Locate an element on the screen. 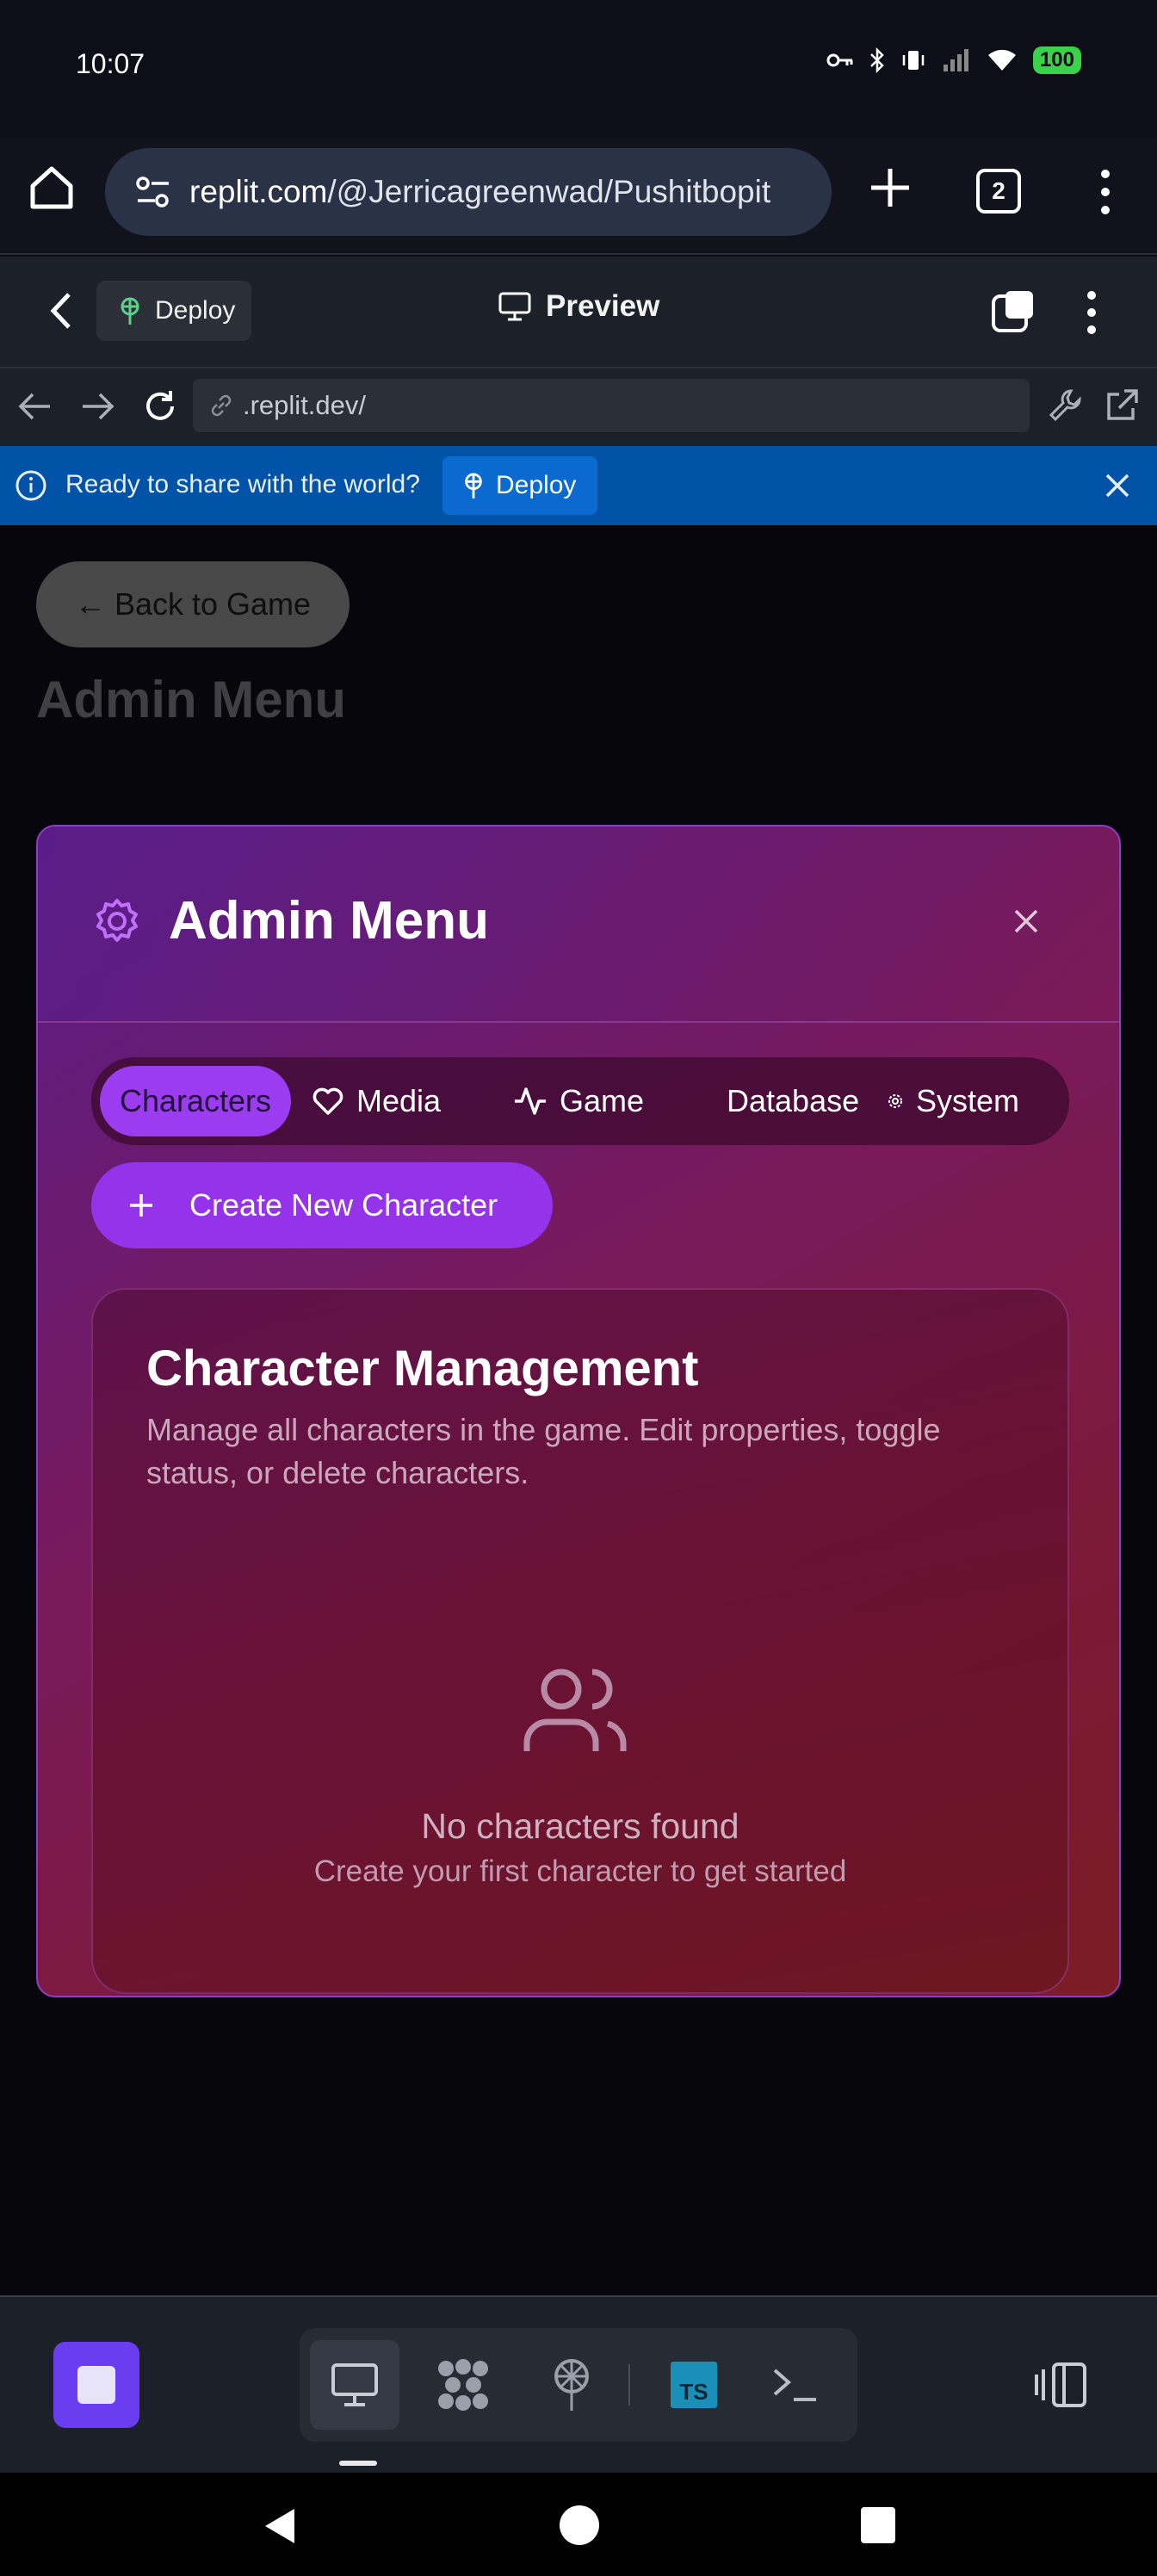 The image size is (1157, 2576). heart-icon is located at coordinates (327, 1101).